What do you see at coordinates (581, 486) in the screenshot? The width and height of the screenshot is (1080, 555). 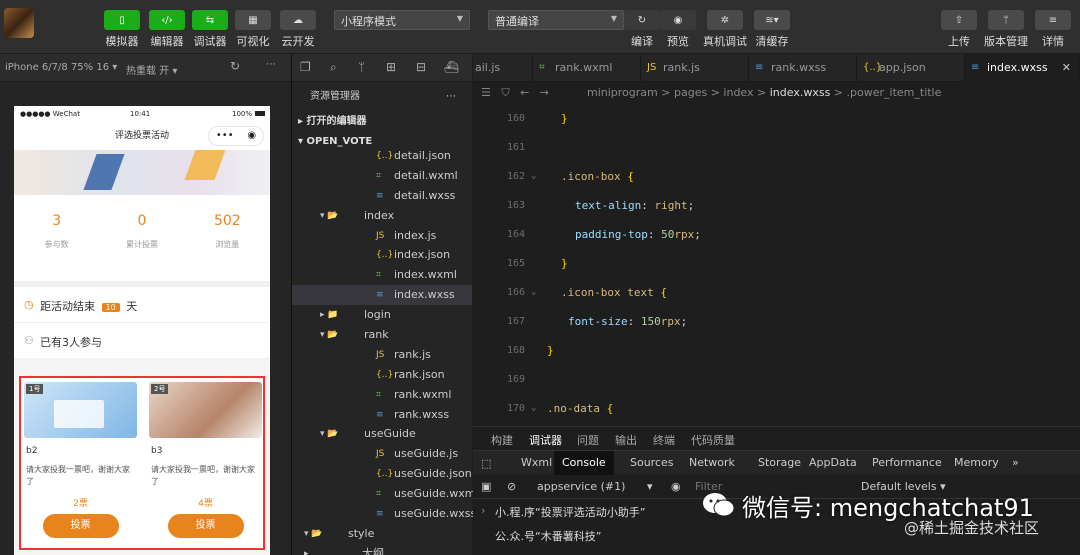 I see `context-select: appservice (#1)` at bounding box center [581, 486].